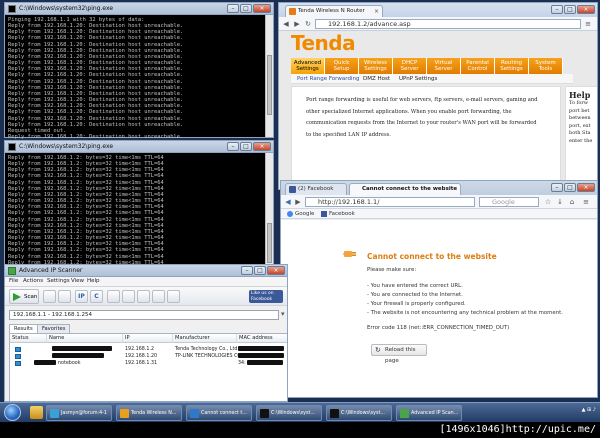 This screenshot has height=438, width=600. I want to click on menu-help: Help, so click(93, 281).